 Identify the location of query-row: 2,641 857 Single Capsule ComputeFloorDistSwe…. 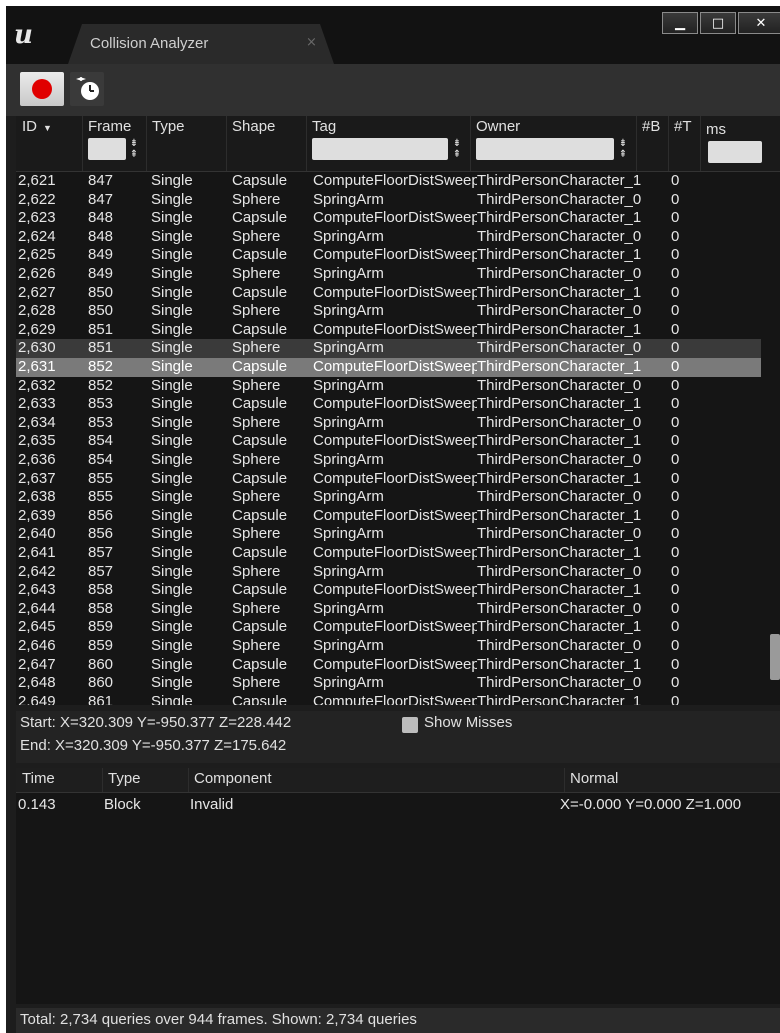
(388, 553).